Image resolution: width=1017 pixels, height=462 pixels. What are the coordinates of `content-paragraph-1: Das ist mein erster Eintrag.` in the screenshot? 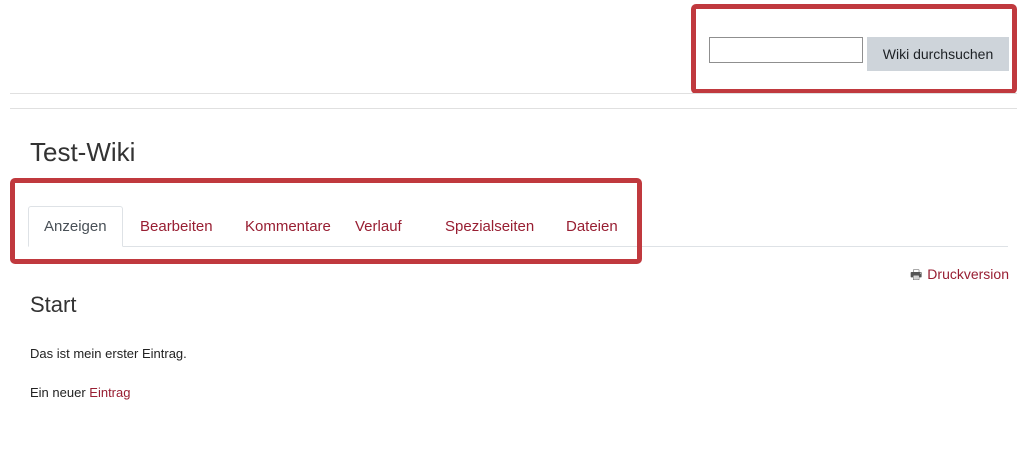 It's located at (108, 353).